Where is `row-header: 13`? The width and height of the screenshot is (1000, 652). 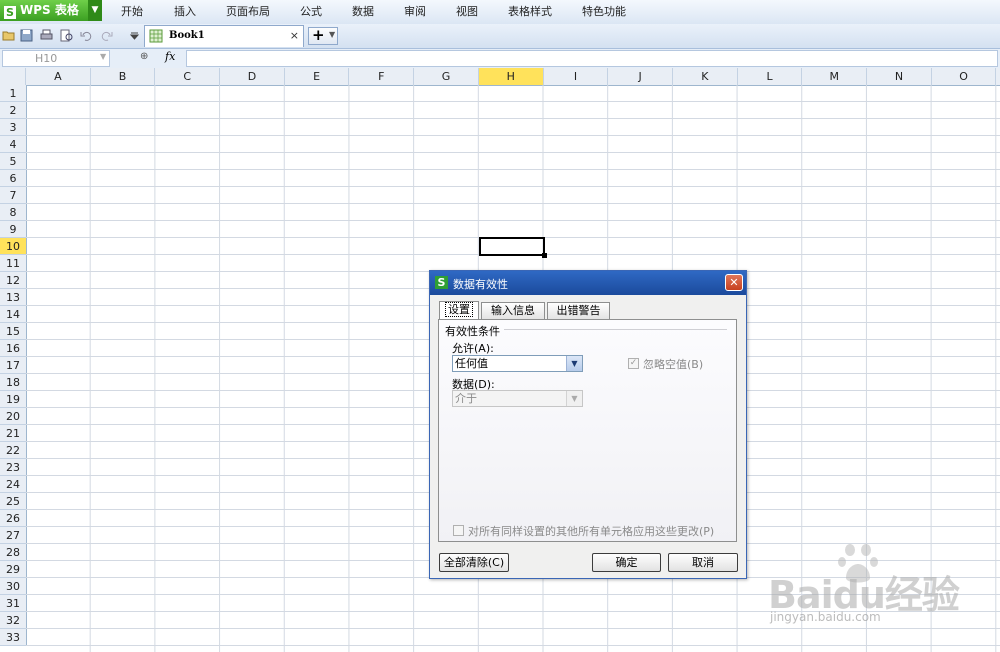 row-header: 13 is located at coordinates (13, 297).